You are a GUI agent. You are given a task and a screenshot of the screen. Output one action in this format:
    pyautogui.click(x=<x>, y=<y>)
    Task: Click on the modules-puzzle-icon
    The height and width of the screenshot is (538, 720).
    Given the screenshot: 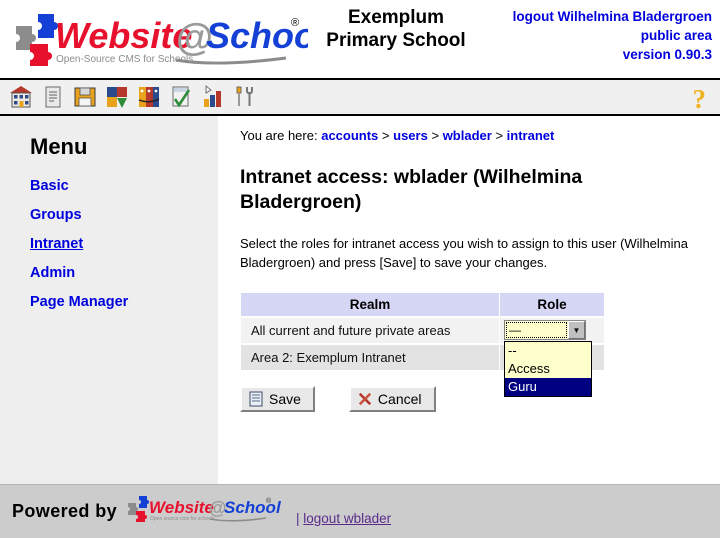 What is the action you would take?
    pyautogui.click(x=117, y=97)
    